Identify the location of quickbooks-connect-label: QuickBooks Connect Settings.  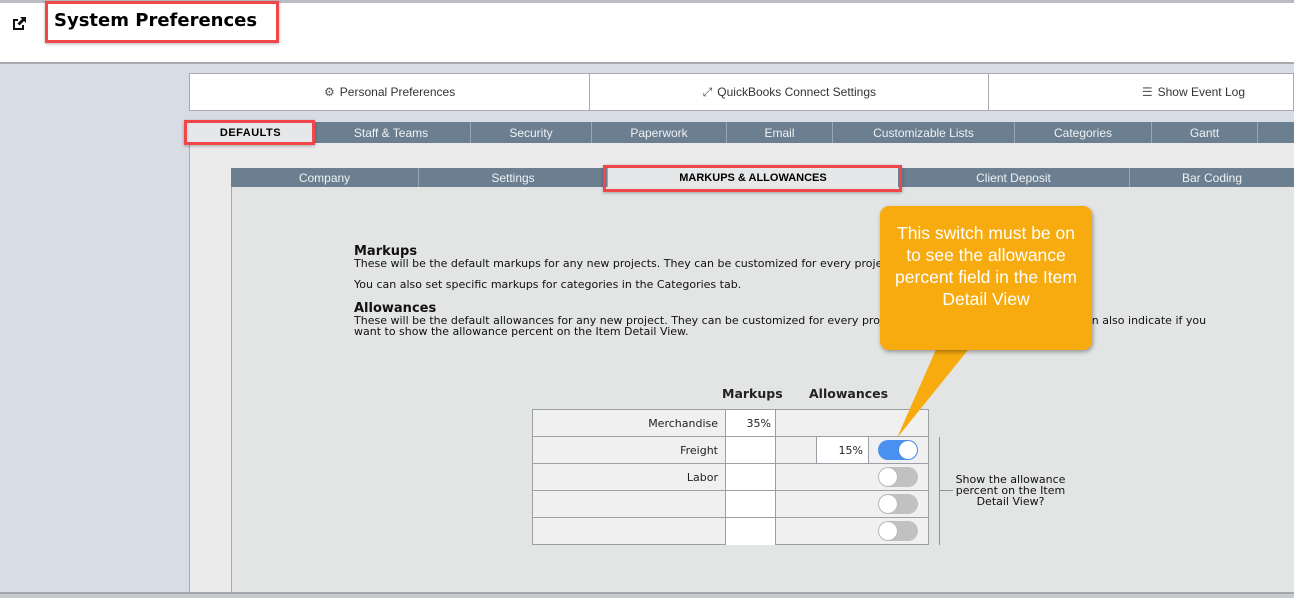
(797, 92).